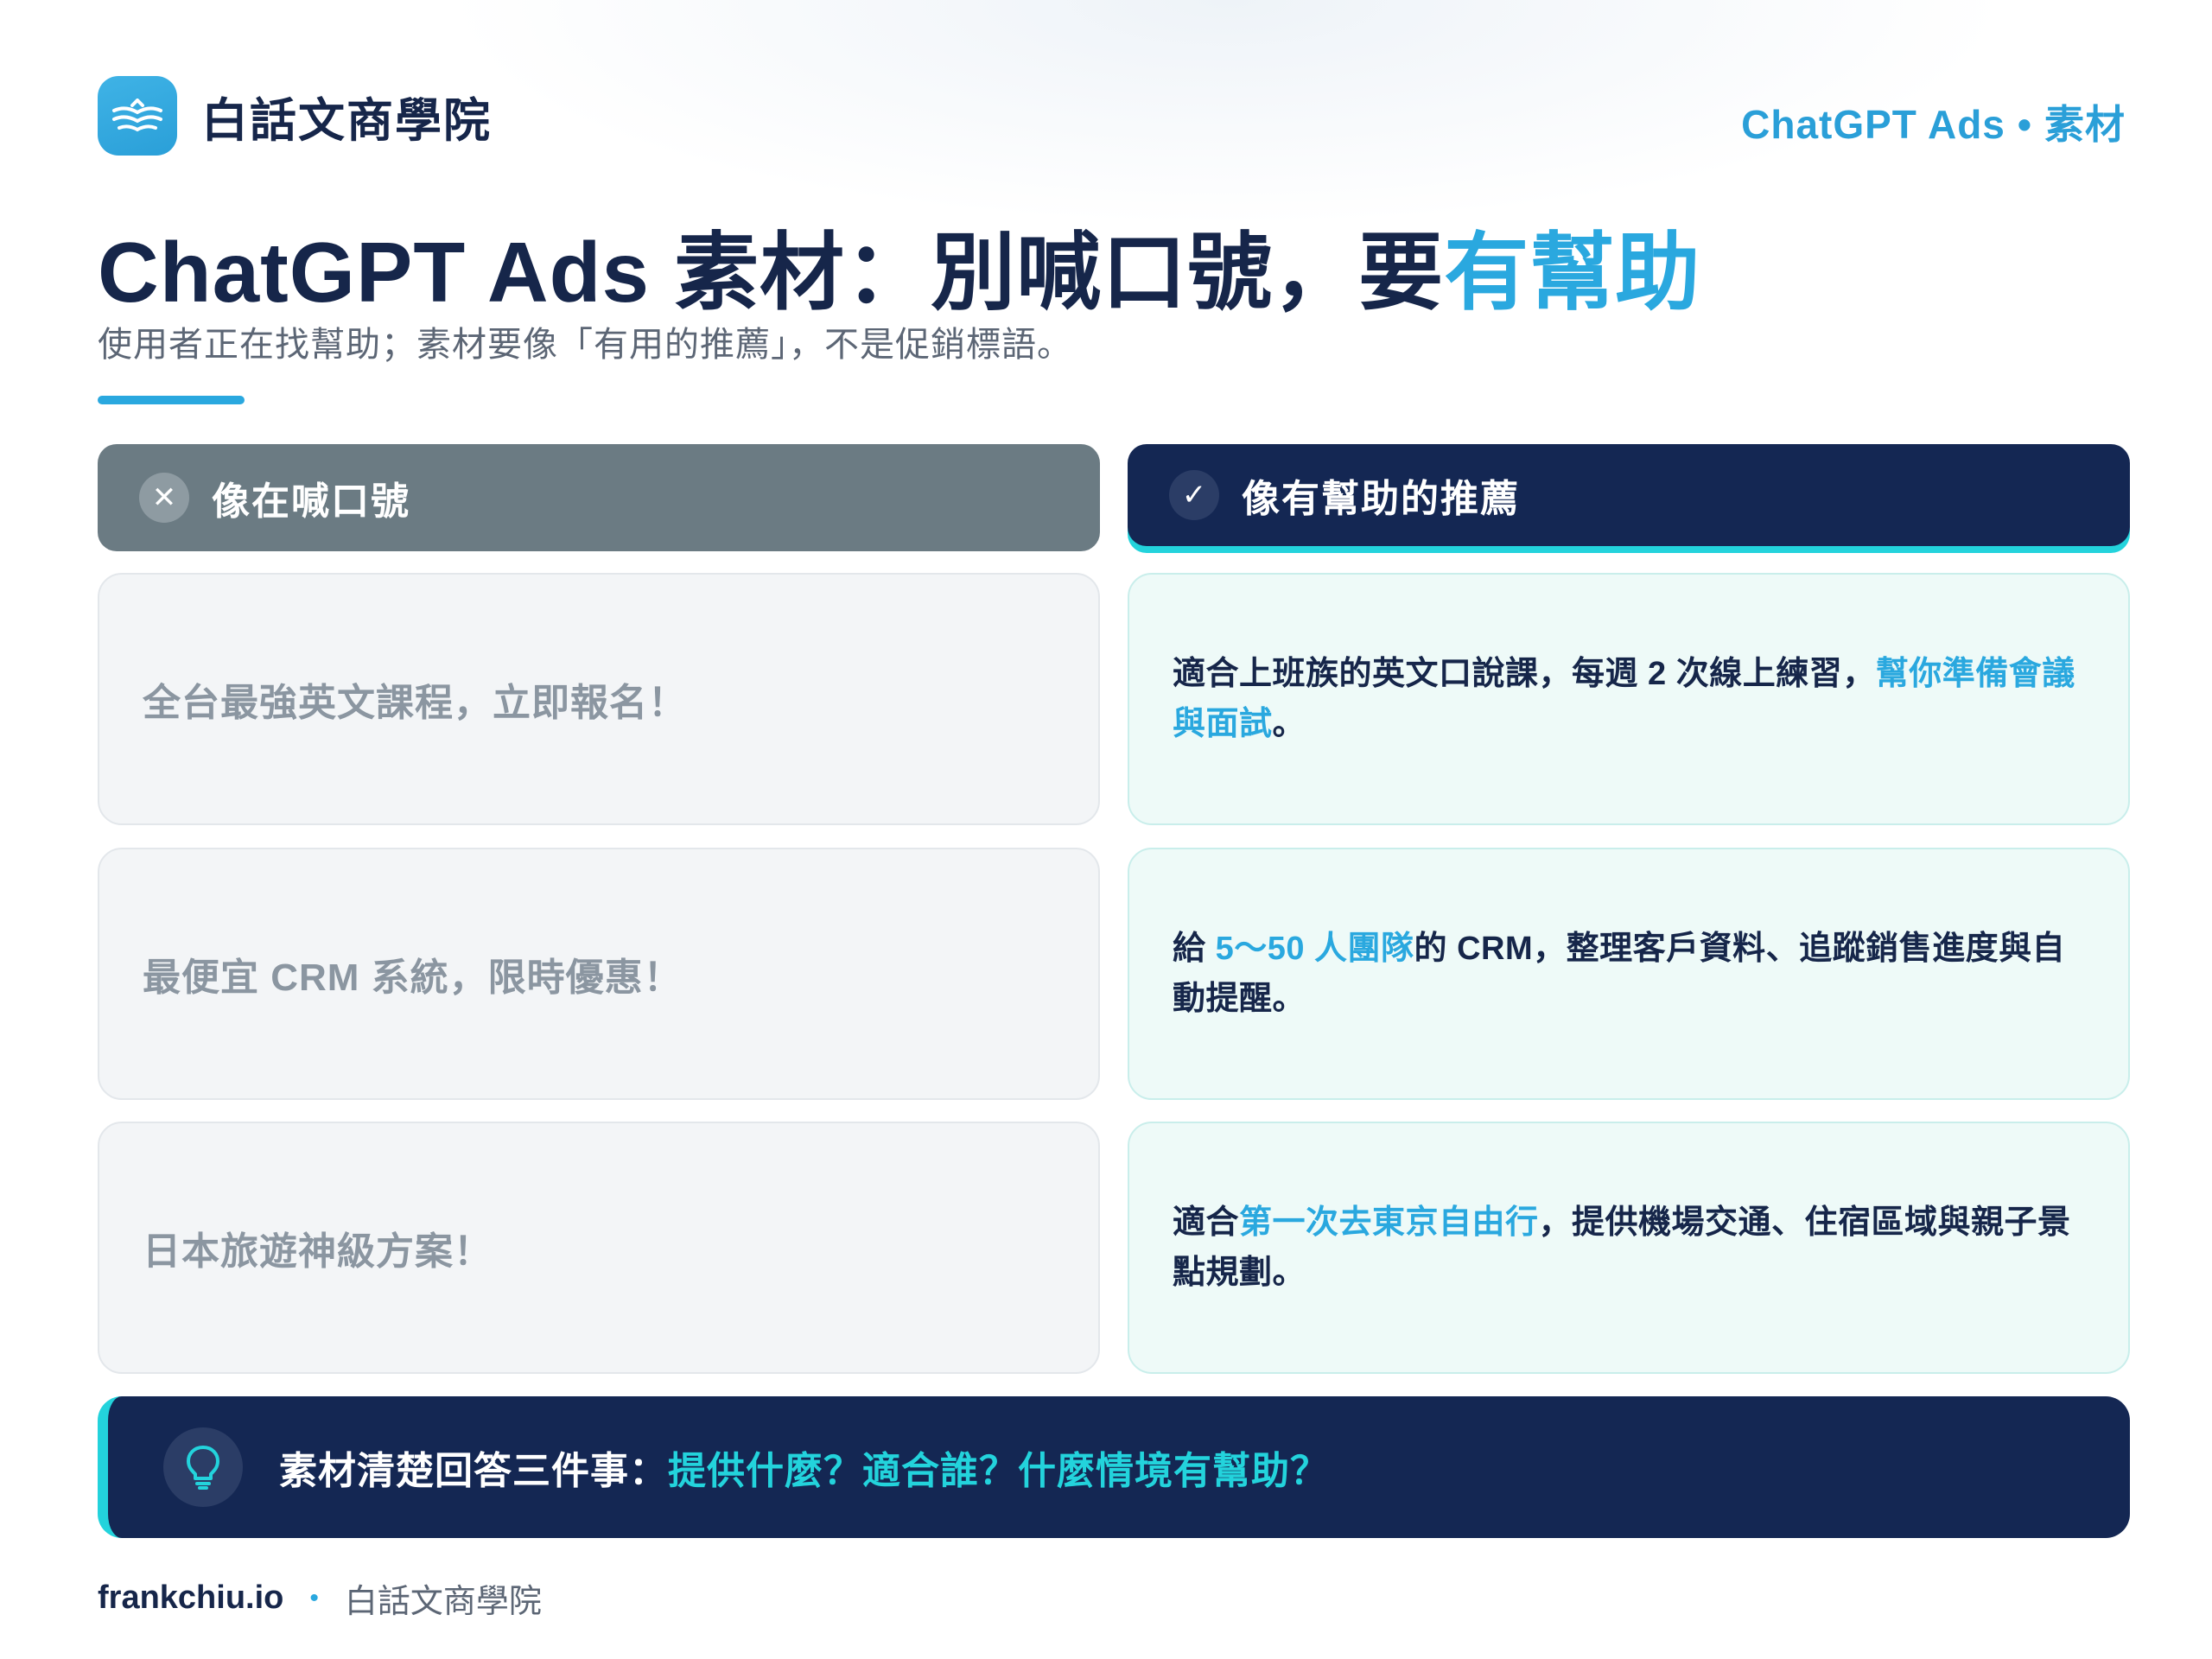 Image resolution: width=2212 pixels, height=1659 pixels. I want to click on good-example-card: 給 5〜50 人團隊的 CRM，整理客戶資料、追蹤銷售進度與自動提醒。, so click(1629, 974).